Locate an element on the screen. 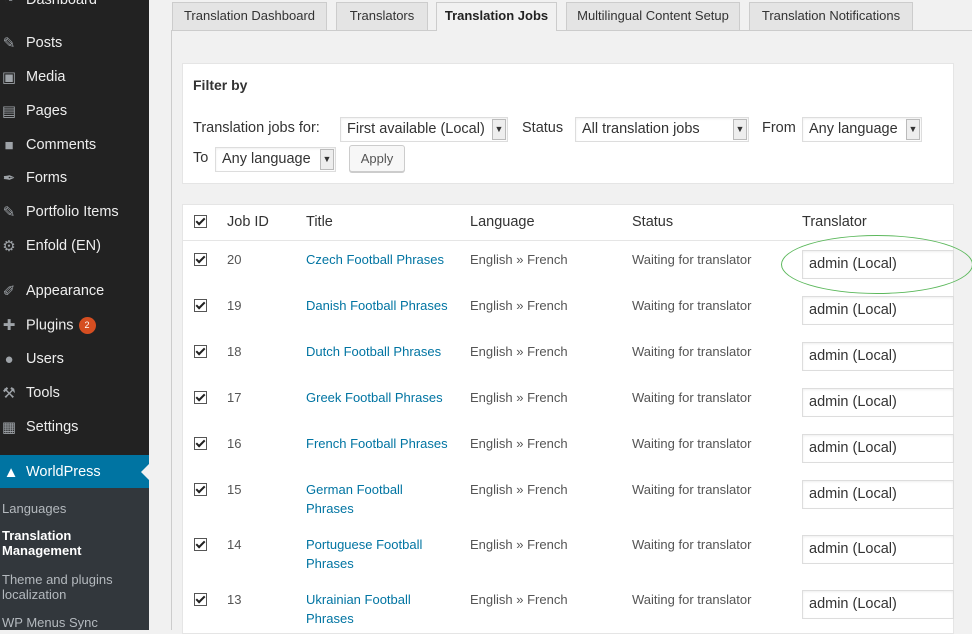 The width and height of the screenshot is (972, 634). apply-button: Apply is located at coordinates (377, 158).